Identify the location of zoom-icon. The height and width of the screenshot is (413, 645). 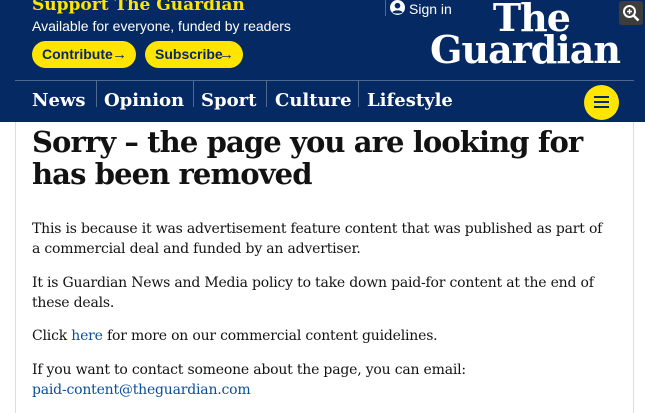
(631, 13).